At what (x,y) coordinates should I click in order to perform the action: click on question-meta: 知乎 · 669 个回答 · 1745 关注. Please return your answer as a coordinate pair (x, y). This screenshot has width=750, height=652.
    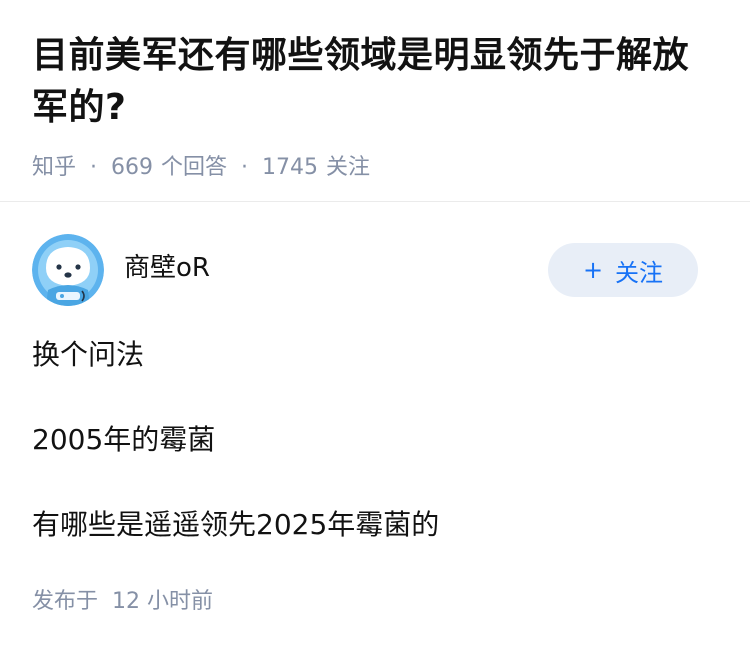
    Looking at the image, I should click on (375, 168).